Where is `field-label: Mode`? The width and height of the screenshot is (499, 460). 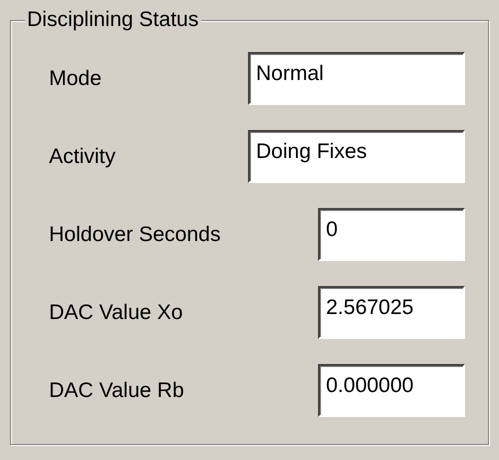 field-label: Mode is located at coordinates (75, 79).